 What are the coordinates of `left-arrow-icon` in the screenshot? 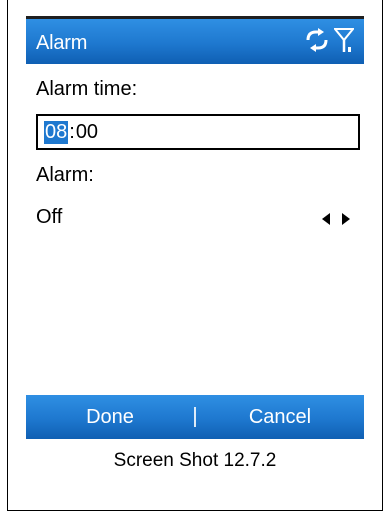 It's located at (326, 221).